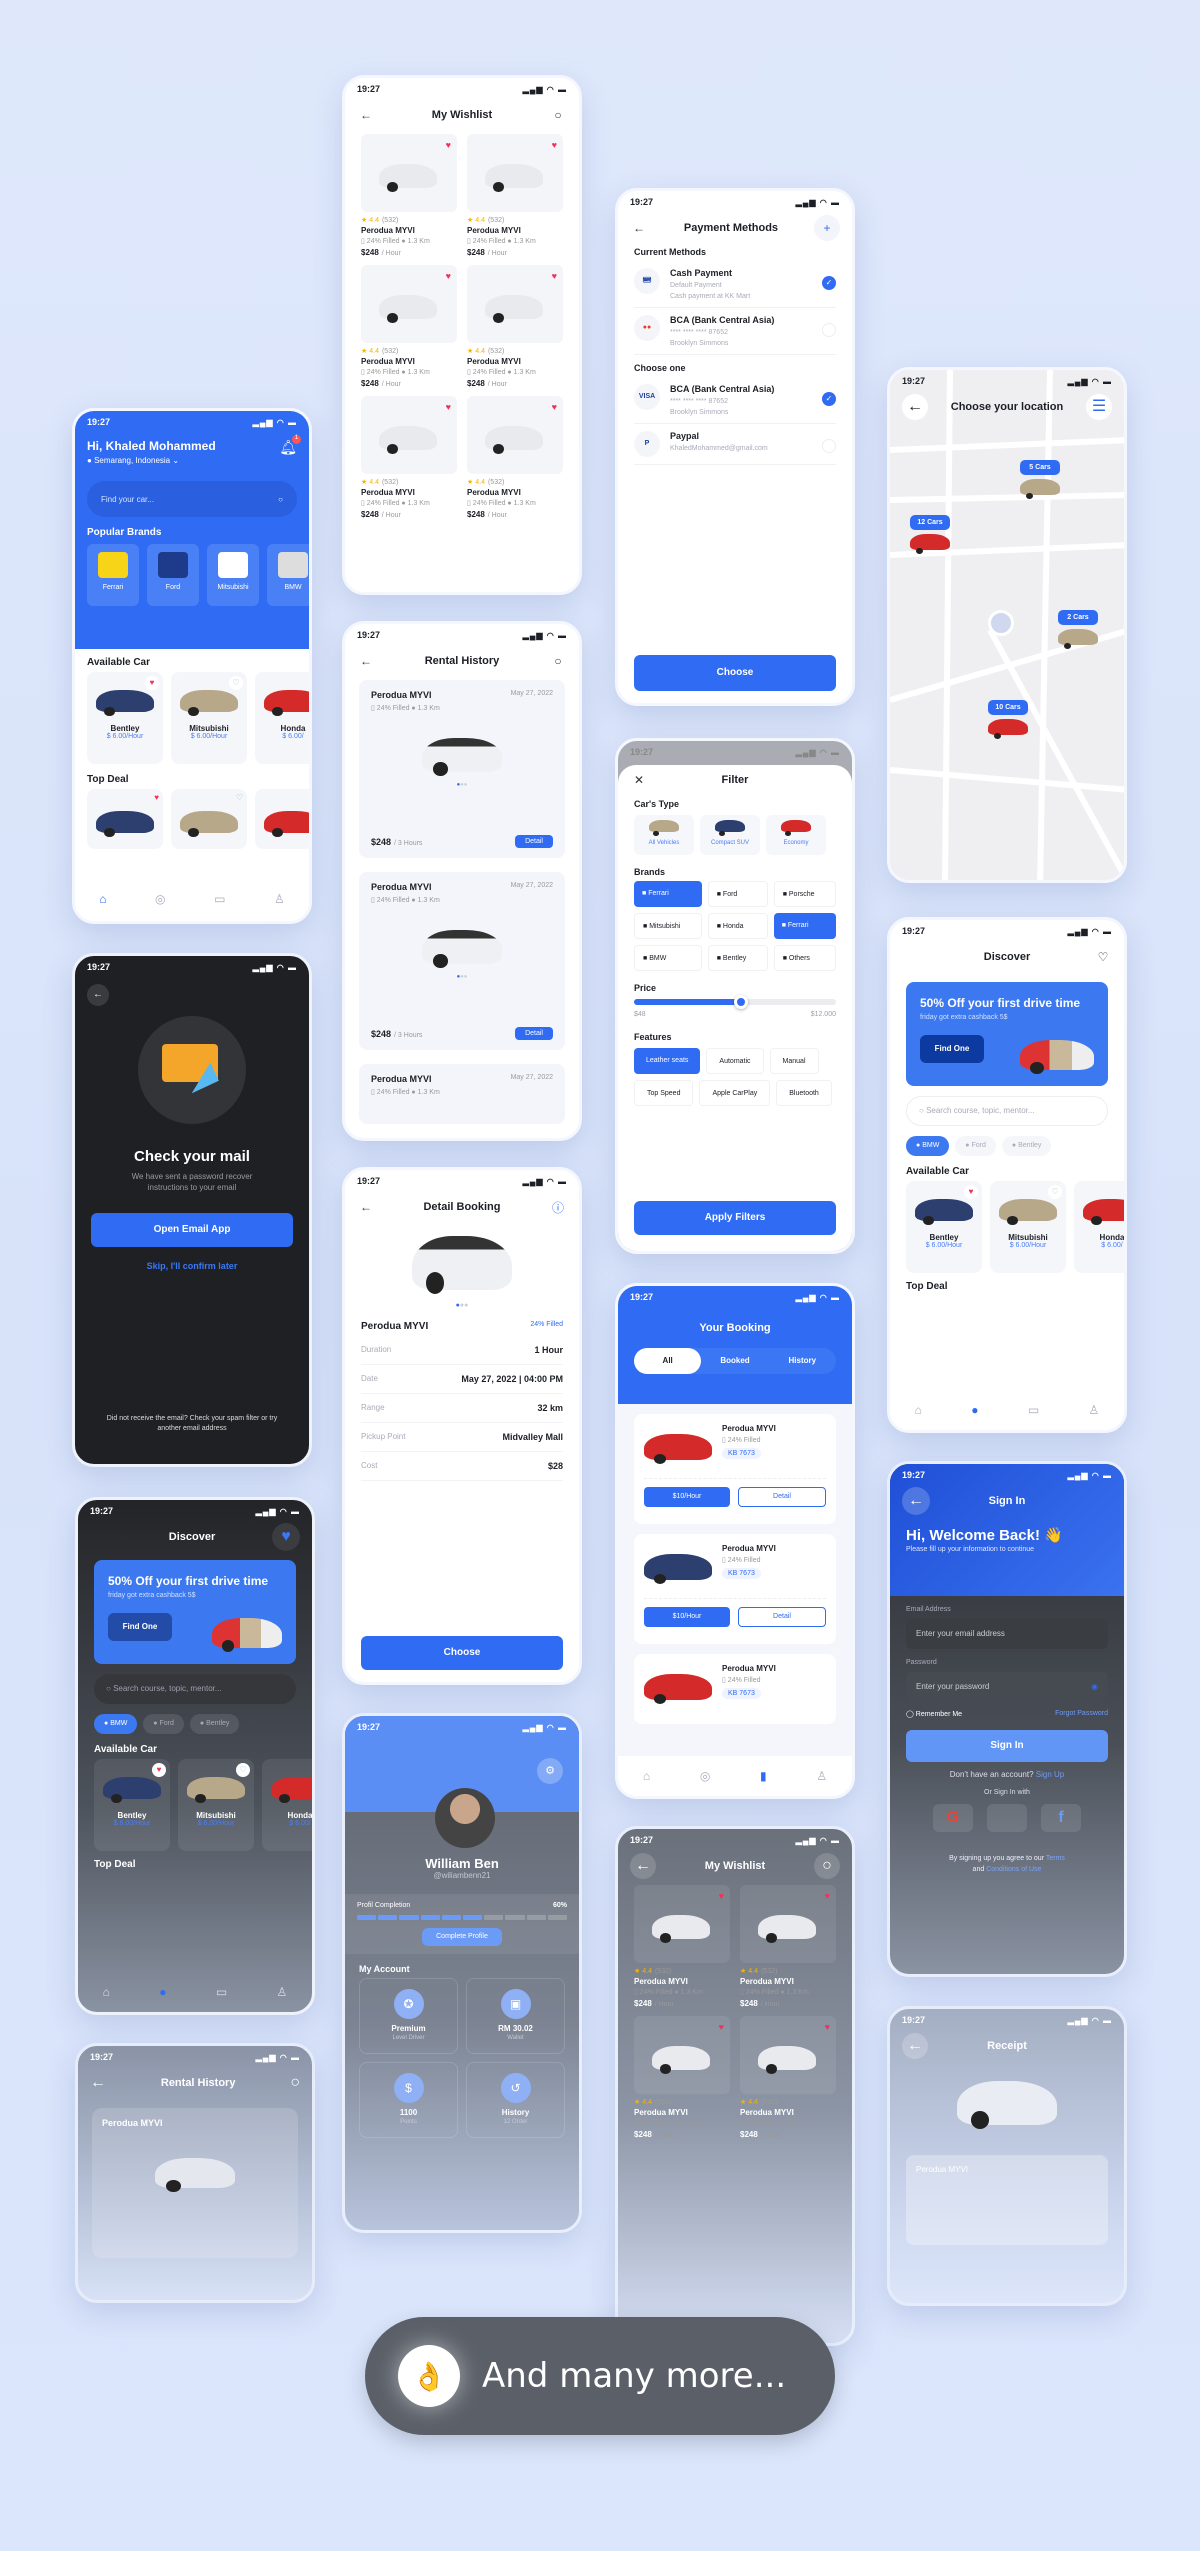 The image size is (1200, 2551). Describe the element at coordinates (408, 2016) in the screenshot. I see `account-tile: ✪ Premium Level Driver` at that location.